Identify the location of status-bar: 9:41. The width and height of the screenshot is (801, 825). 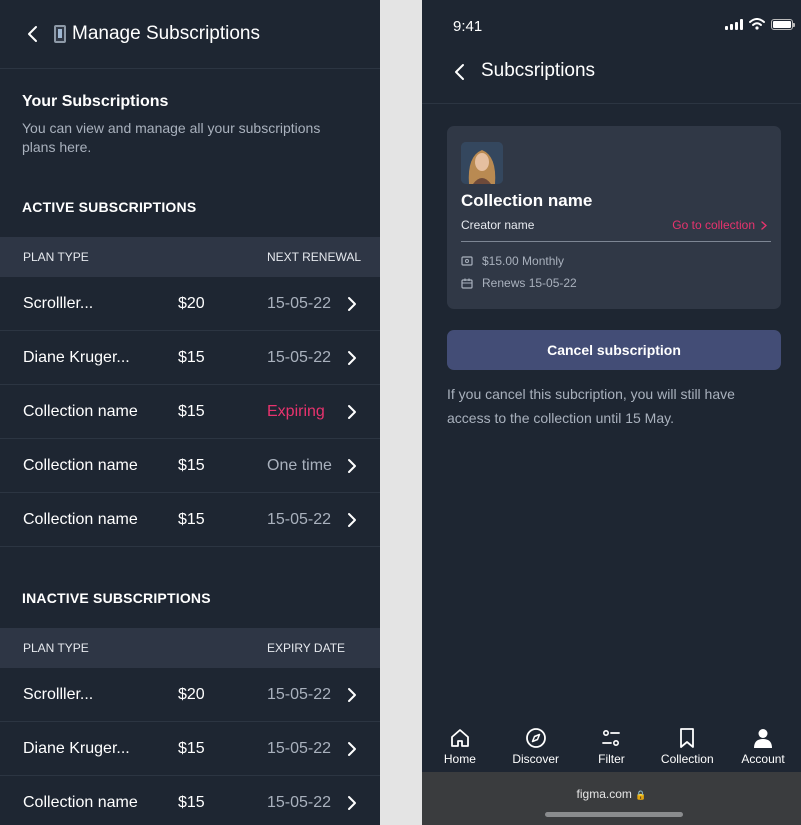
(611, 26).